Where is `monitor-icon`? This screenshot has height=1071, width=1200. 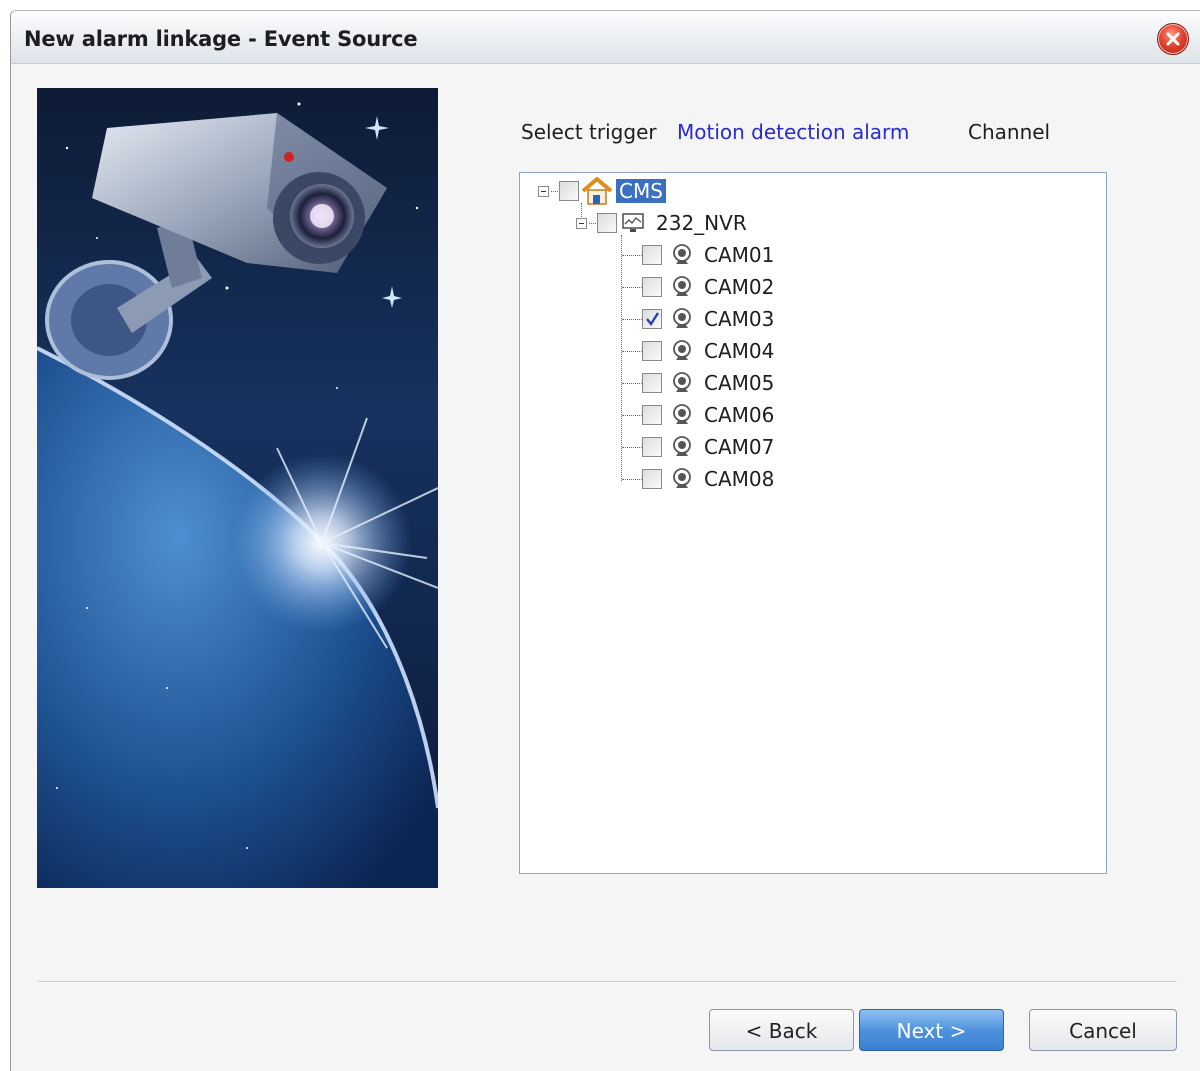 monitor-icon is located at coordinates (633, 222).